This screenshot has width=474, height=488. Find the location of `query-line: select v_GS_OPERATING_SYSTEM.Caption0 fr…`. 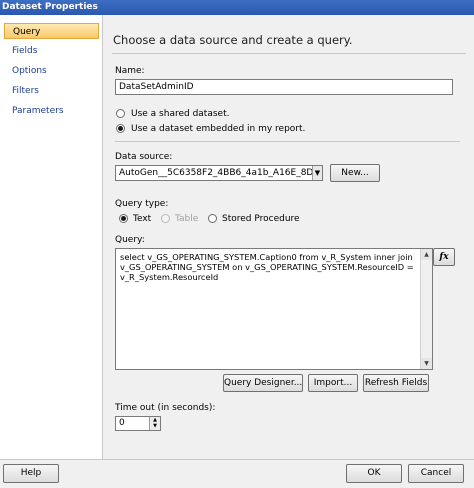

query-line: select v_GS_OPERATING_SYSTEM.Caption0 fr… is located at coordinates (266, 257).